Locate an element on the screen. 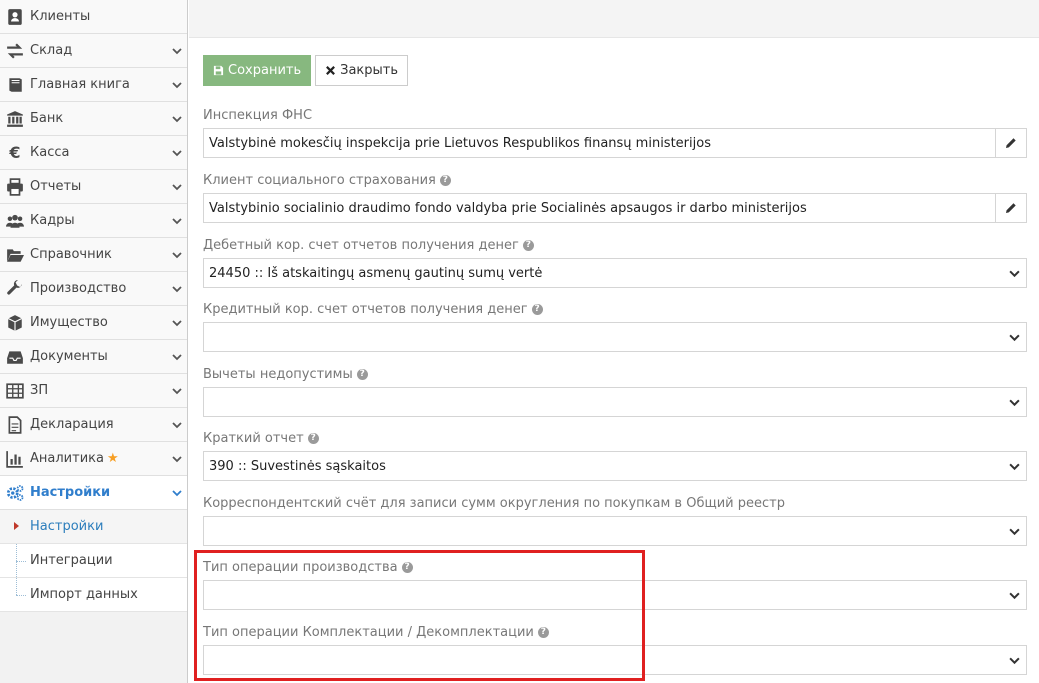 The width and height of the screenshot is (1039, 683). sidebar-item-declaration: Декларация is located at coordinates (93, 425).